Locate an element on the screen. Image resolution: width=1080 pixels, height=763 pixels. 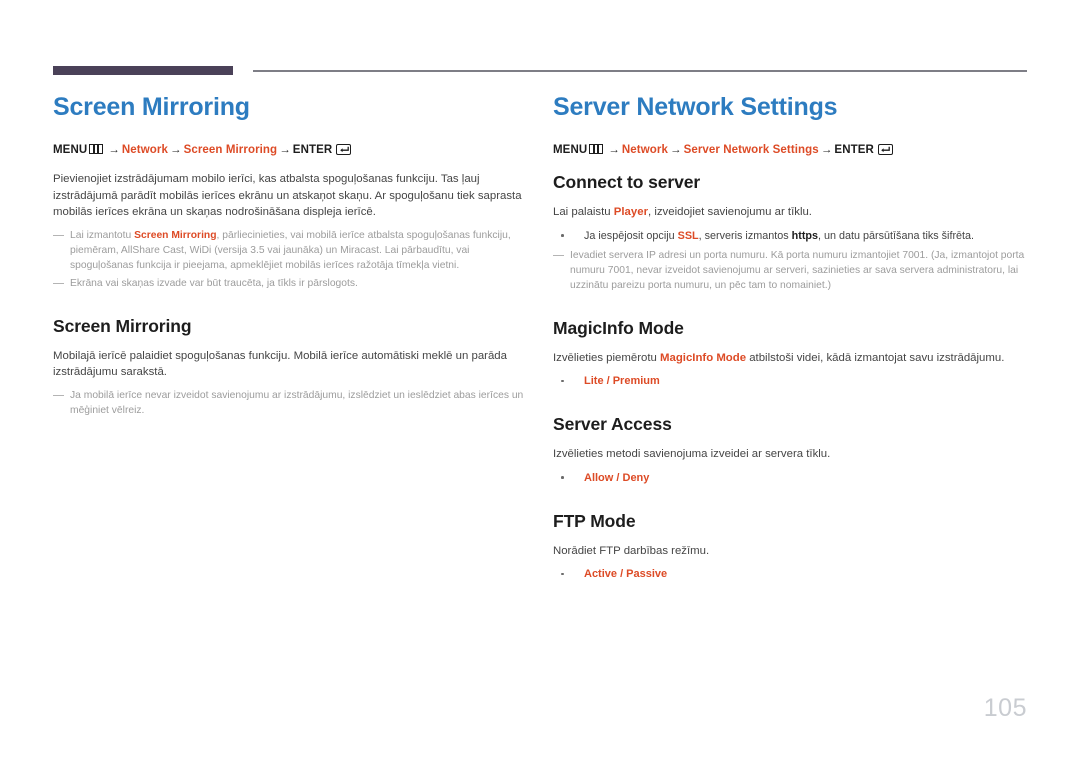
note-prefix: Lai izmantotu is located at coordinates (102, 235).